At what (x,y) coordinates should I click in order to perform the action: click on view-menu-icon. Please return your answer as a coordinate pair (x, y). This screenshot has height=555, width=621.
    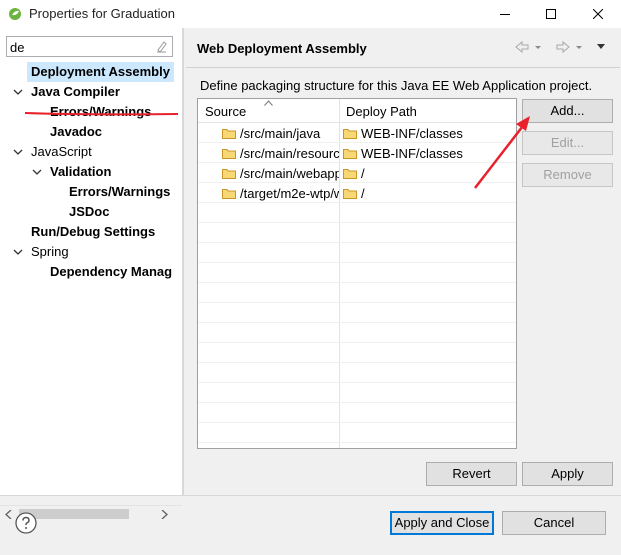
    Looking at the image, I should click on (601, 46).